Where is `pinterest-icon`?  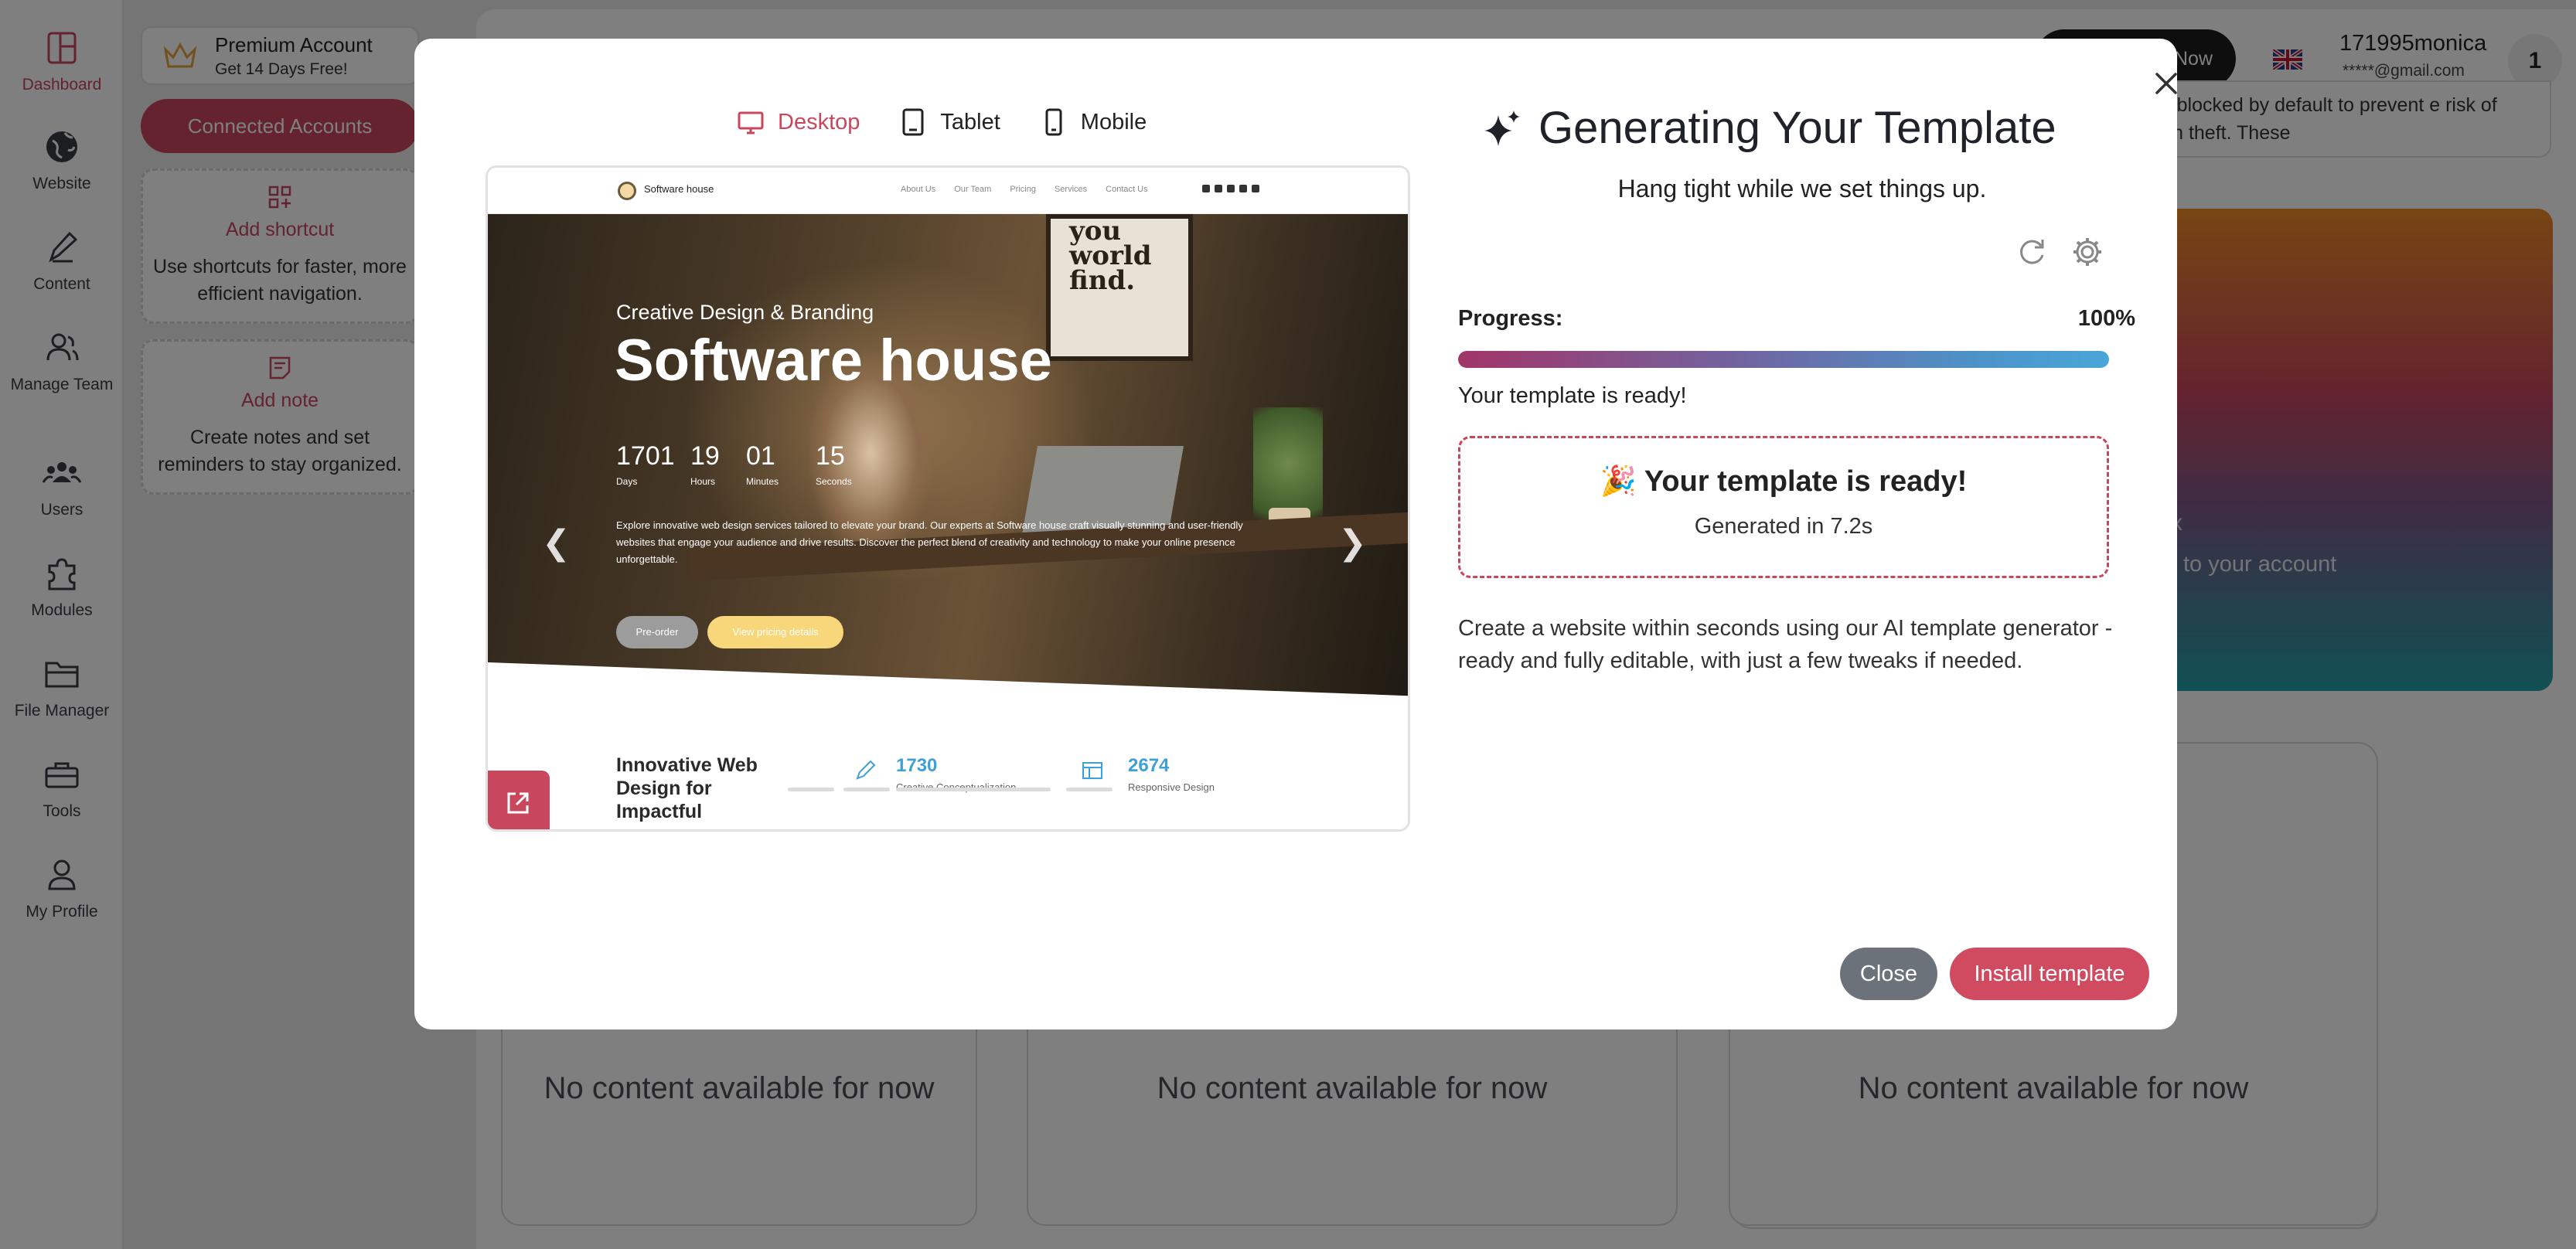
pinterest-icon is located at coordinates (1231, 188).